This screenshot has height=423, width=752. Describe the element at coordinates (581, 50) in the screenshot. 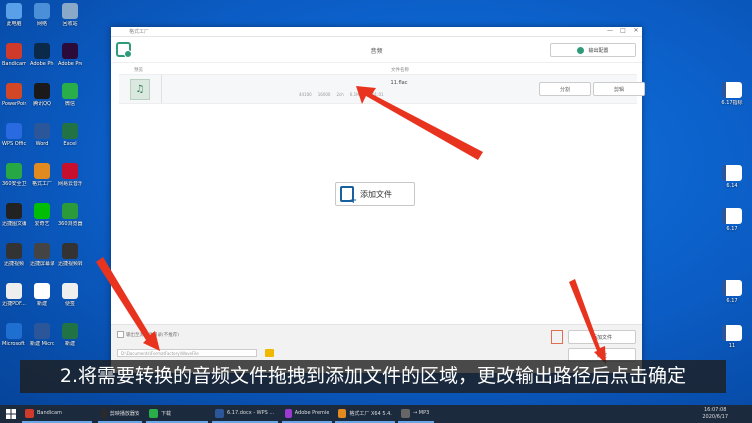

I see `gear-icon` at that location.